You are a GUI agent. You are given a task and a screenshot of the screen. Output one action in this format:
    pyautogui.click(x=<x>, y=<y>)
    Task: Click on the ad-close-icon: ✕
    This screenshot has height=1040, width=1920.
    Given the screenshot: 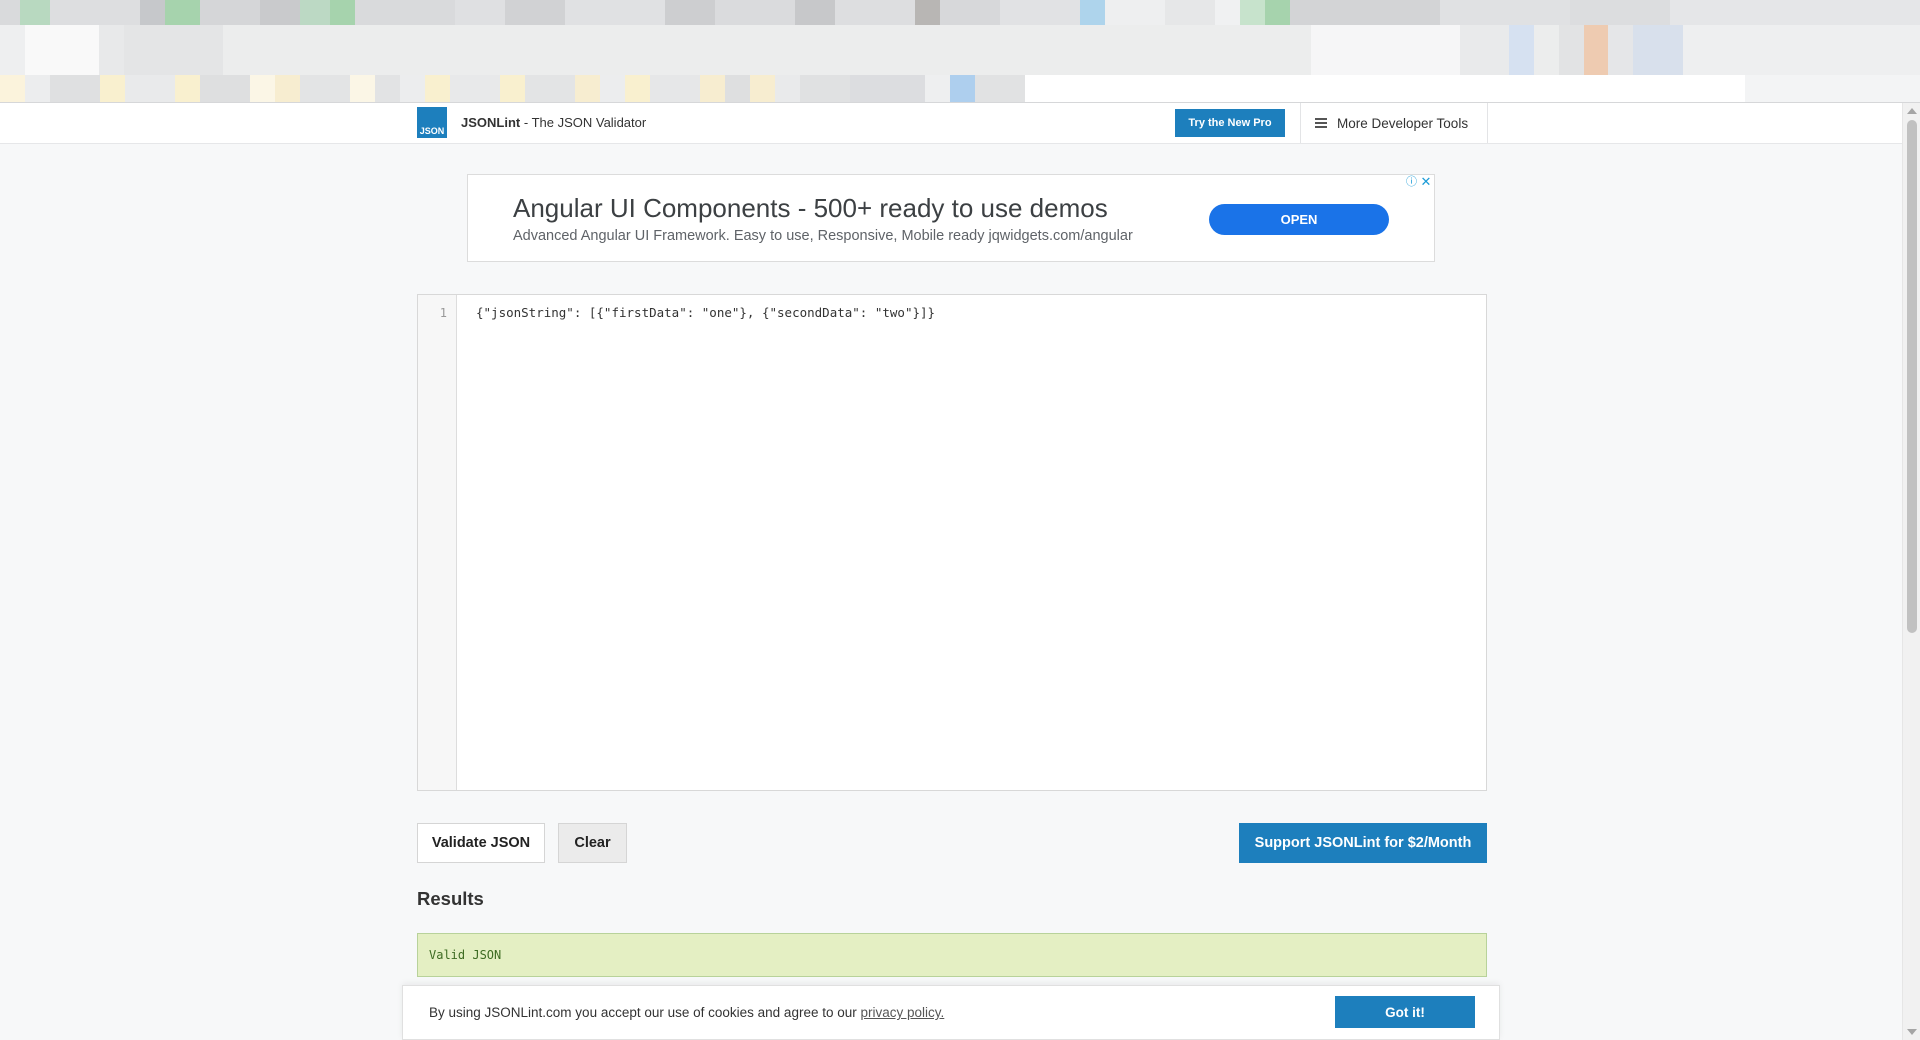 What is the action you would take?
    pyautogui.click(x=1426, y=182)
    